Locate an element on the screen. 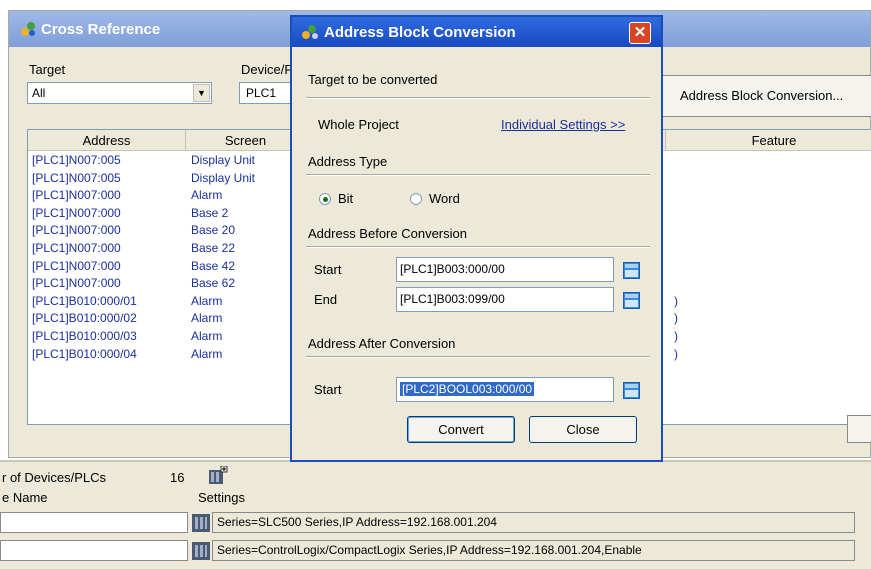  devices-count: 16 is located at coordinates (177, 477).